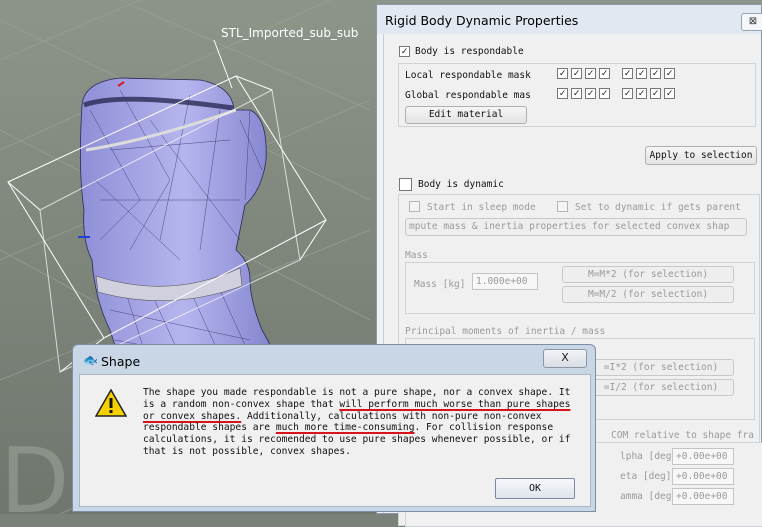 The height and width of the screenshot is (527, 762). Describe the element at coordinates (649, 496) in the screenshot. I see `gamma-label: amma [deg]` at that location.